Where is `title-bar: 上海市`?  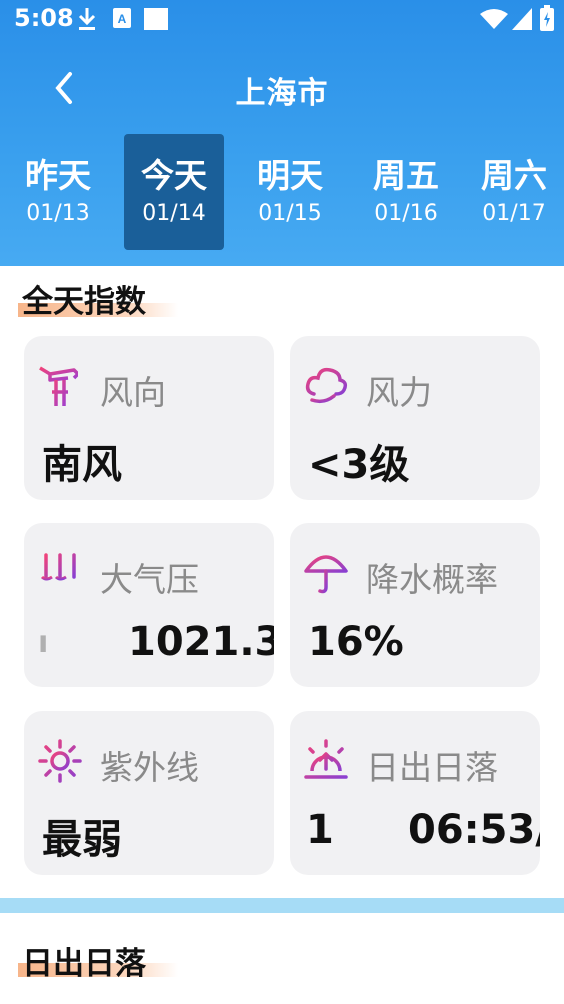
title-bar: 上海市 is located at coordinates (282, 88).